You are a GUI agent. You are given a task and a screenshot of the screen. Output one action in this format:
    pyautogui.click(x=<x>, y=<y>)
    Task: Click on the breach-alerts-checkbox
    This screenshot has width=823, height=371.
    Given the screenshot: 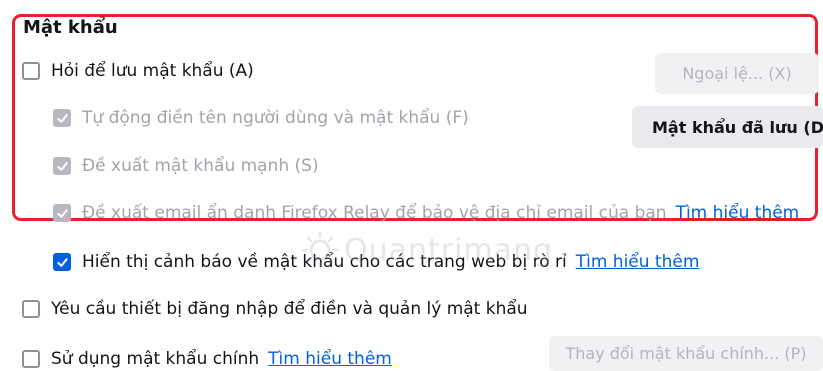 What is the action you would take?
    pyautogui.click(x=62, y=262)
    